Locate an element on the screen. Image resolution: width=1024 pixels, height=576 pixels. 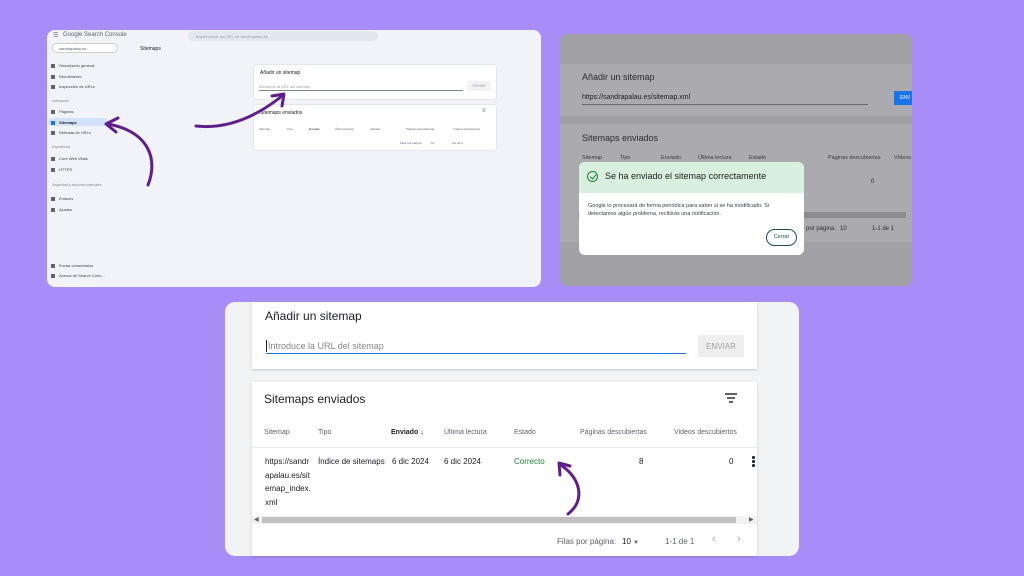
rows-per-page-label: Filas por página: is located at coordinates (587, 541).